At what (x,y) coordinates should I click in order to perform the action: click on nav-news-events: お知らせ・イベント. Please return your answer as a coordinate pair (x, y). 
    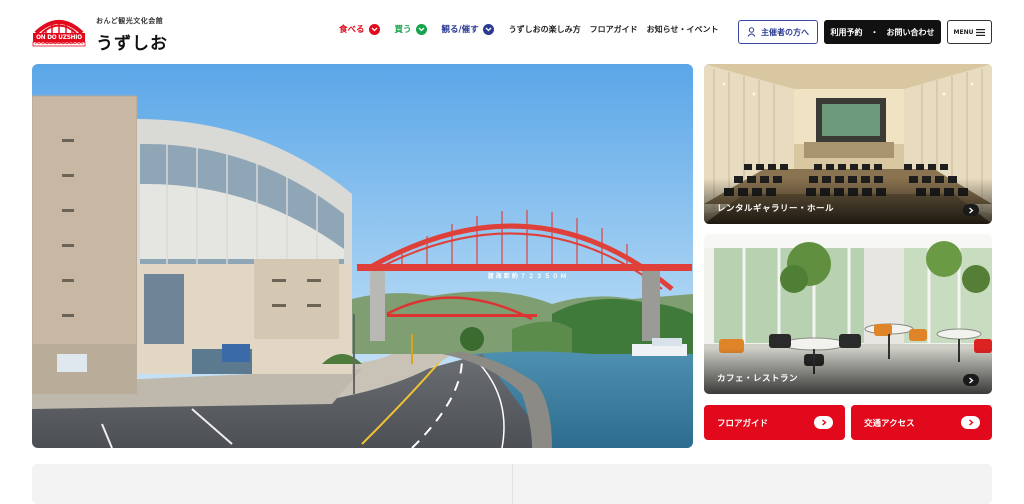
    Looking at the image, I should click on (683, 29).